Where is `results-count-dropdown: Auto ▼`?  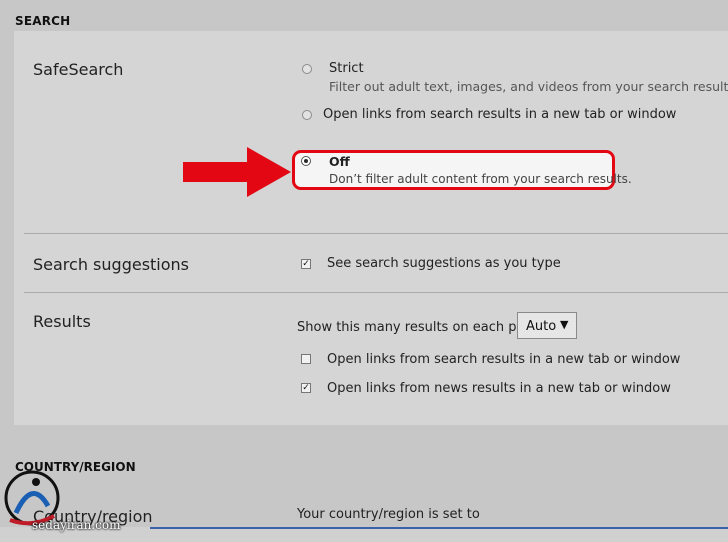
results-count-dropdown: Auto ▼ is located at coordinates (547, 325).